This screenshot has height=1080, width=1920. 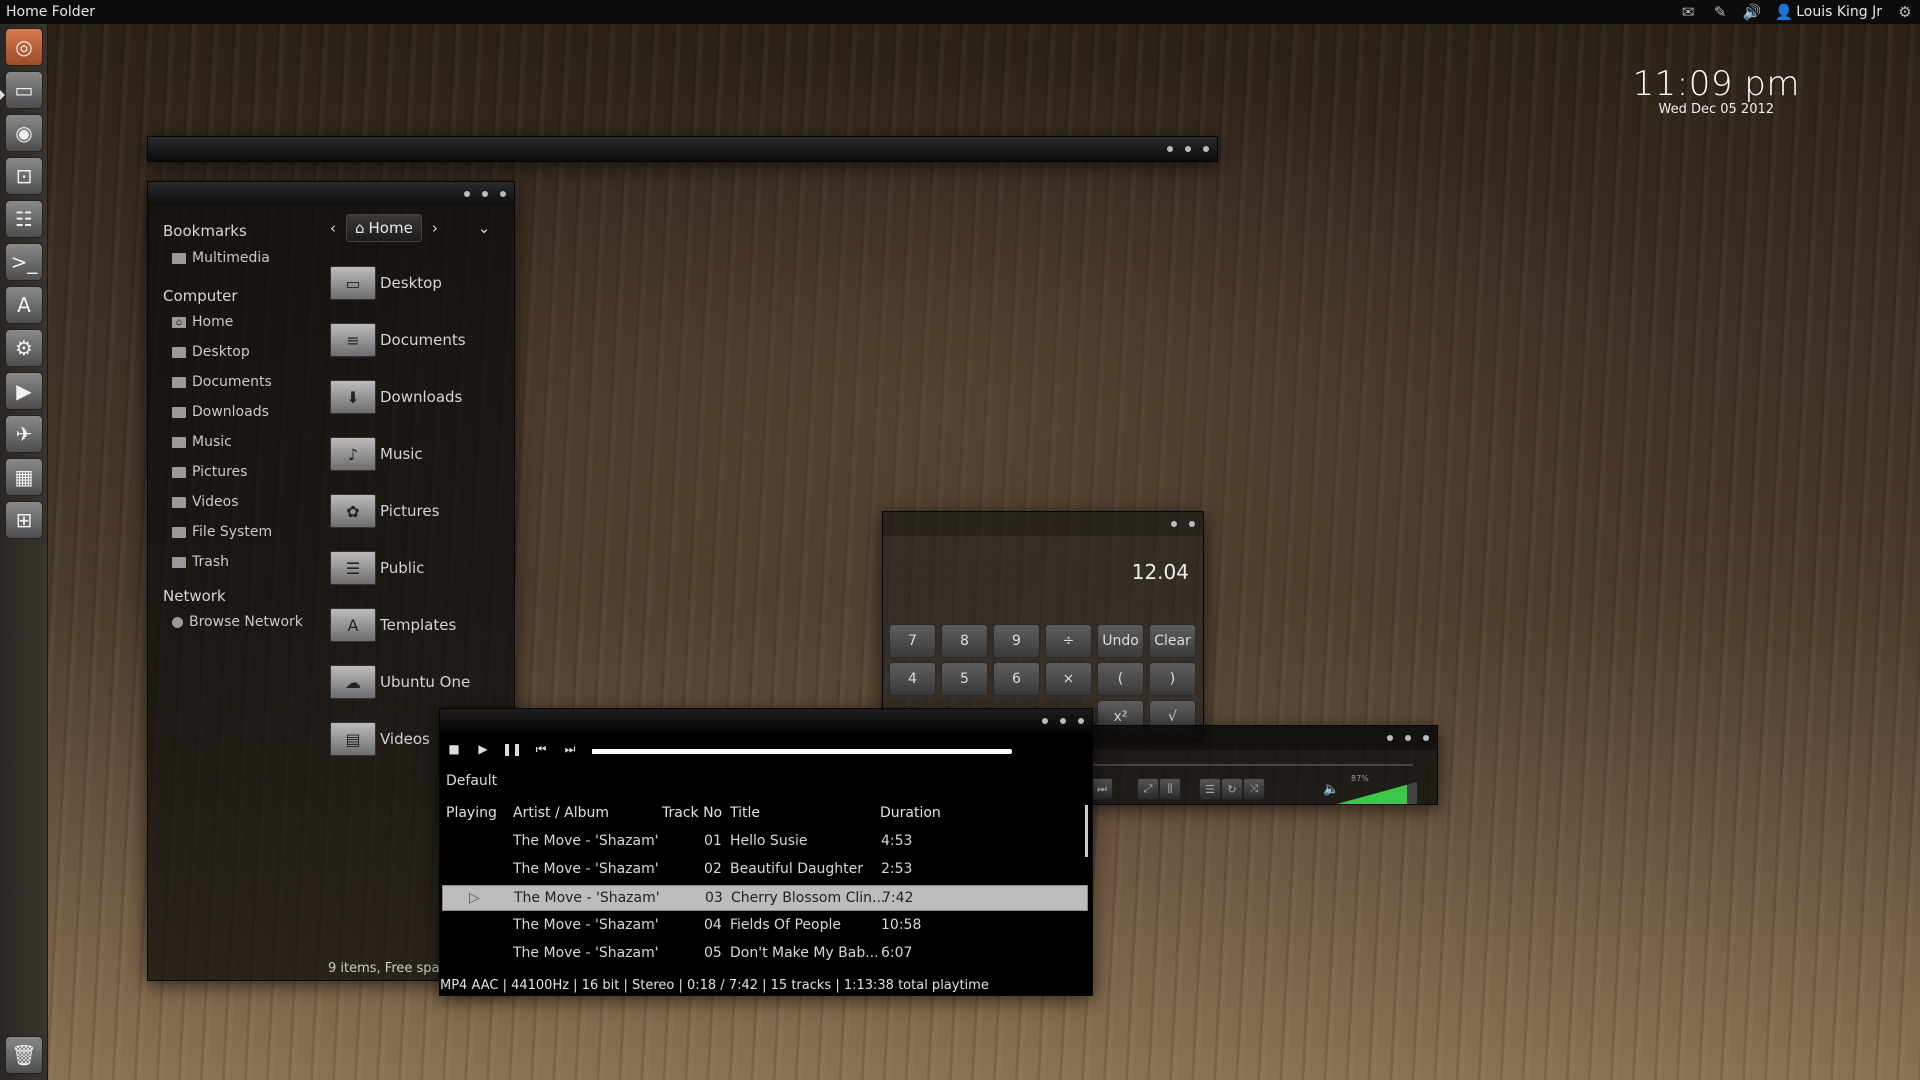 I want to click on key-multiply: ×, so click(x=1068, y=679).